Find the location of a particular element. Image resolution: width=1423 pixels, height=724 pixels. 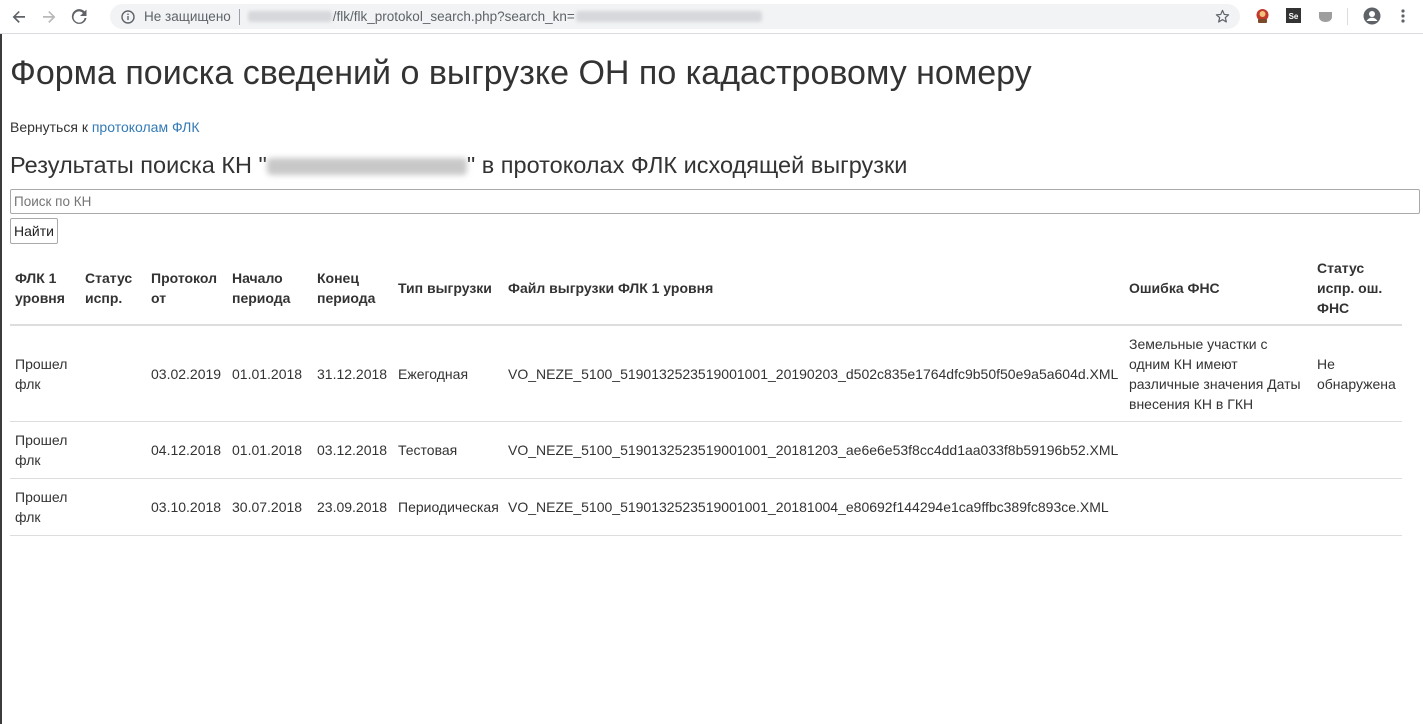

search-input is located at coordinates (715, 201).